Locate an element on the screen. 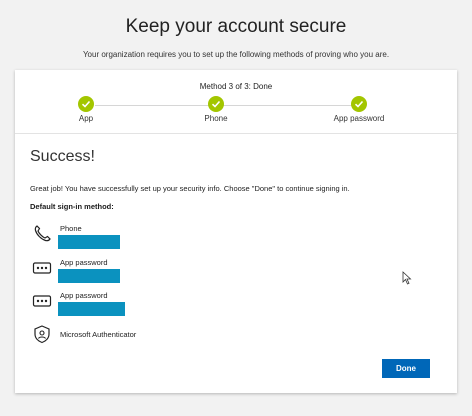  progress-step-label: App is located at coordinates (86, 118).